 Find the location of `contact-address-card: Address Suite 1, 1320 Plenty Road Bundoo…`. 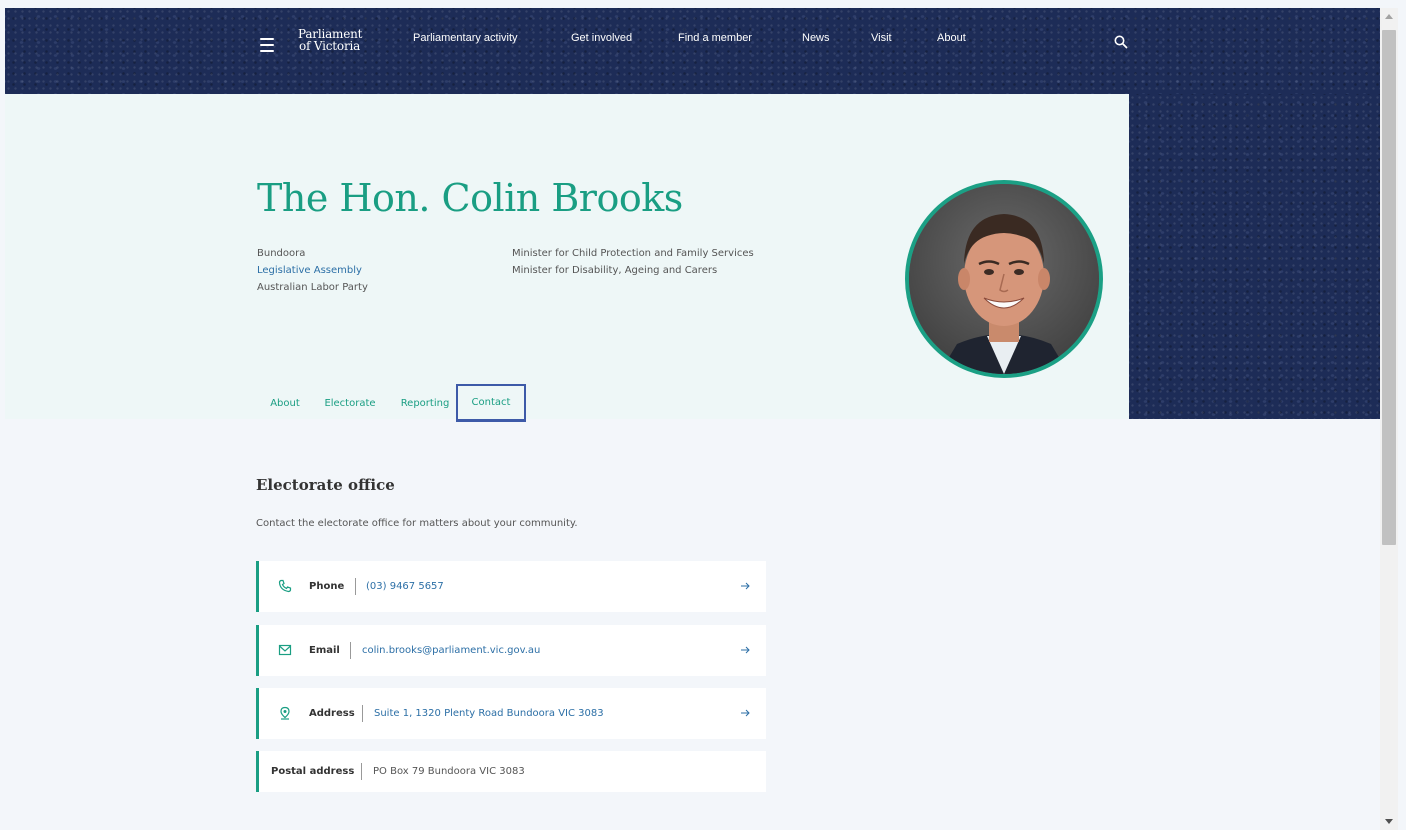

contact-address-card: Address Suite 1, 1320 Plenty Road Bundoo… is located at coordinates (511, 713).